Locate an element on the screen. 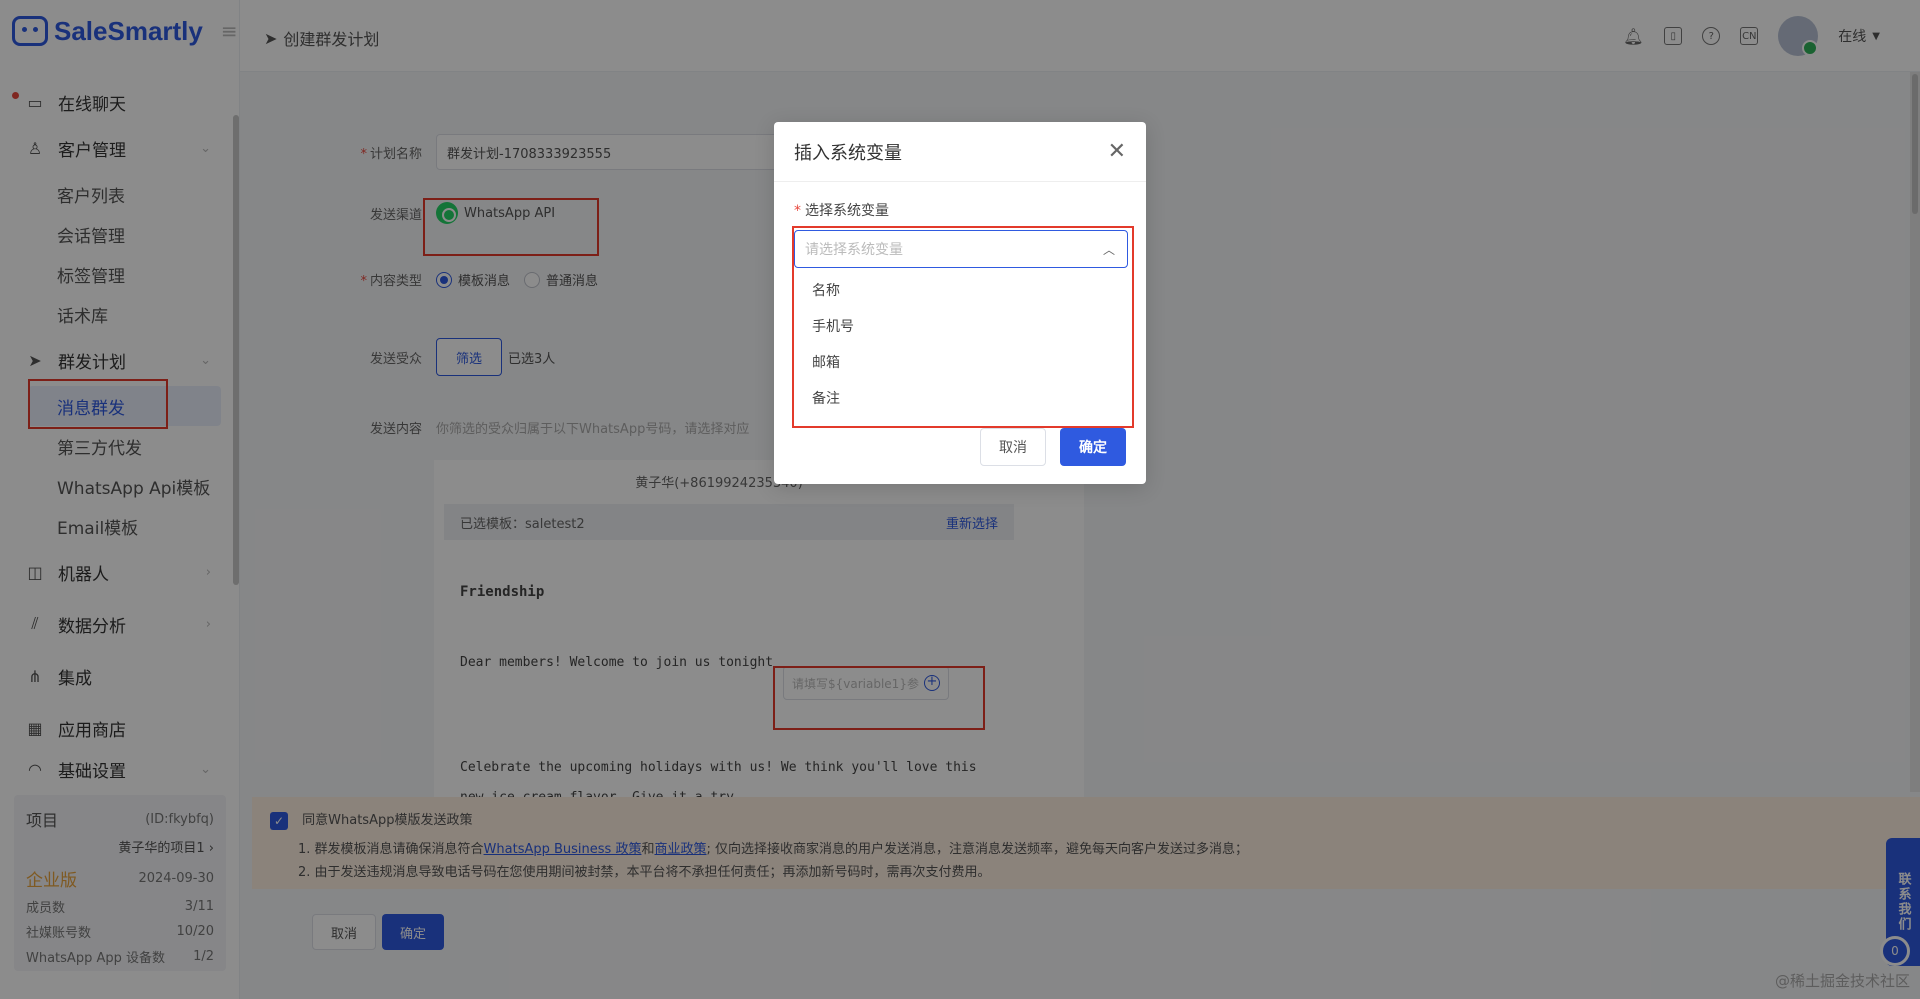  modal-footer: 取消 确定 is located at coordinates (1053, 447).